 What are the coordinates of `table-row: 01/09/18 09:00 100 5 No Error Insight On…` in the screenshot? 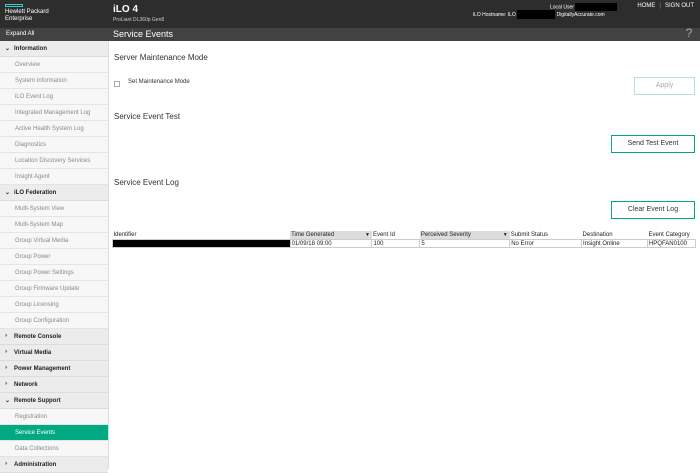 It's located at (404, 243).